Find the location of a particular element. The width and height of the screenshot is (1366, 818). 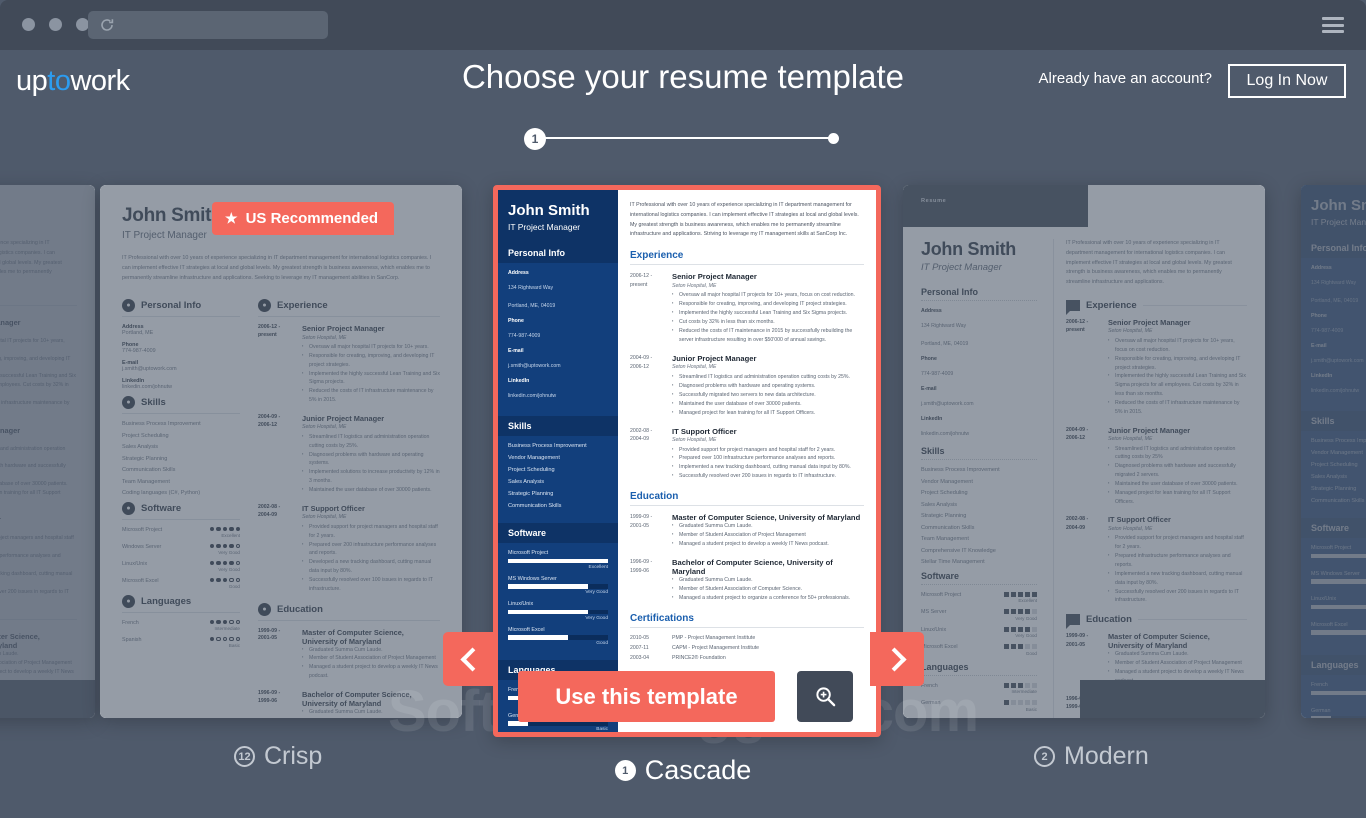

resume-role: IT Project Manager is located at coordinates (1338, 222).